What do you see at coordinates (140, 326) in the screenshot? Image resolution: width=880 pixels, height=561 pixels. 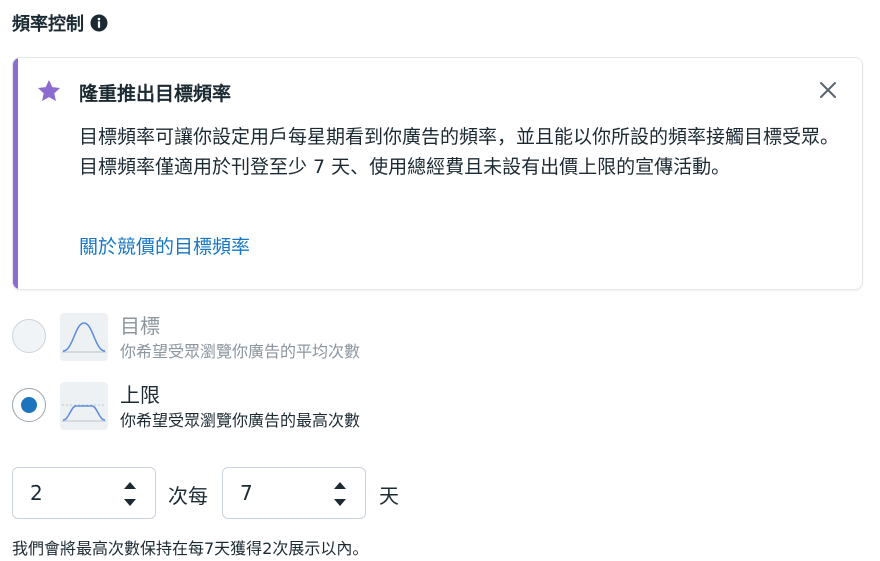 I see `option-target-label: 目標` at bounding box center [140, 326].